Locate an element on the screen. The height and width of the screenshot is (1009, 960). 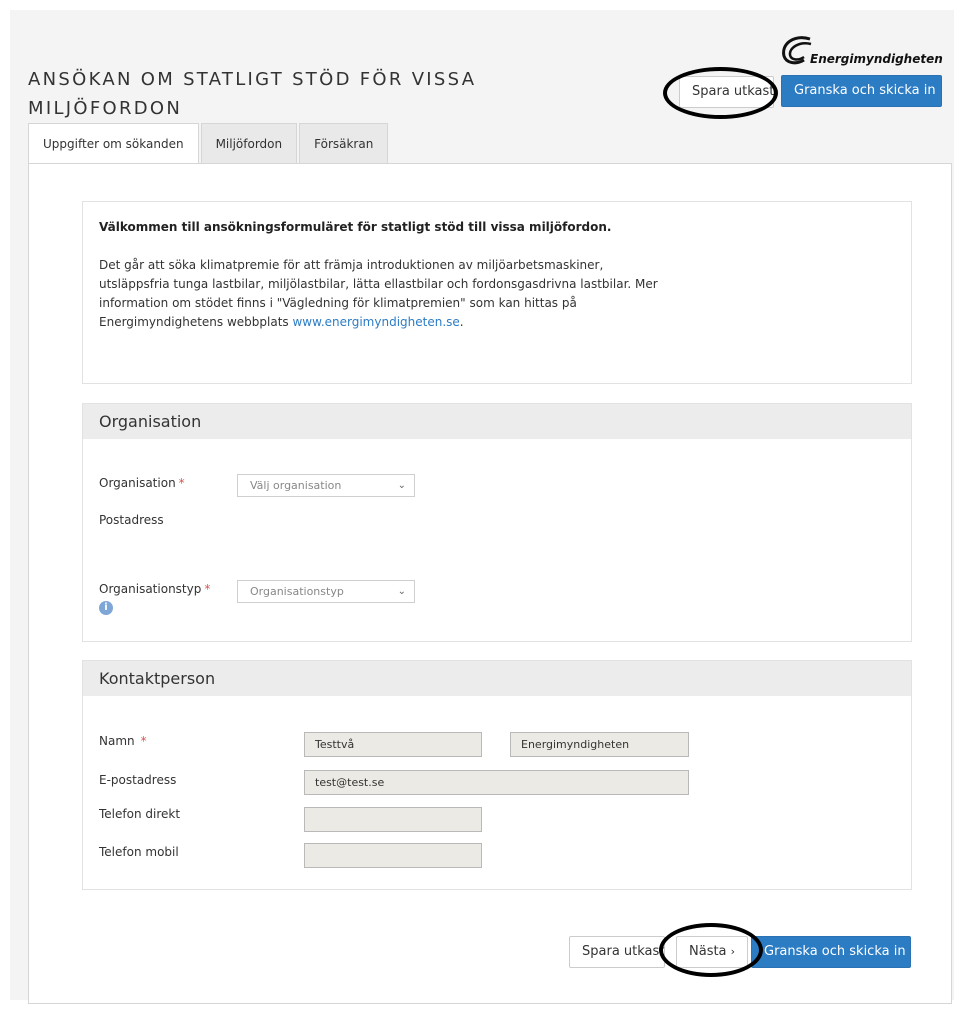
email-label: E-postadress is located at coordinates (138, 780).